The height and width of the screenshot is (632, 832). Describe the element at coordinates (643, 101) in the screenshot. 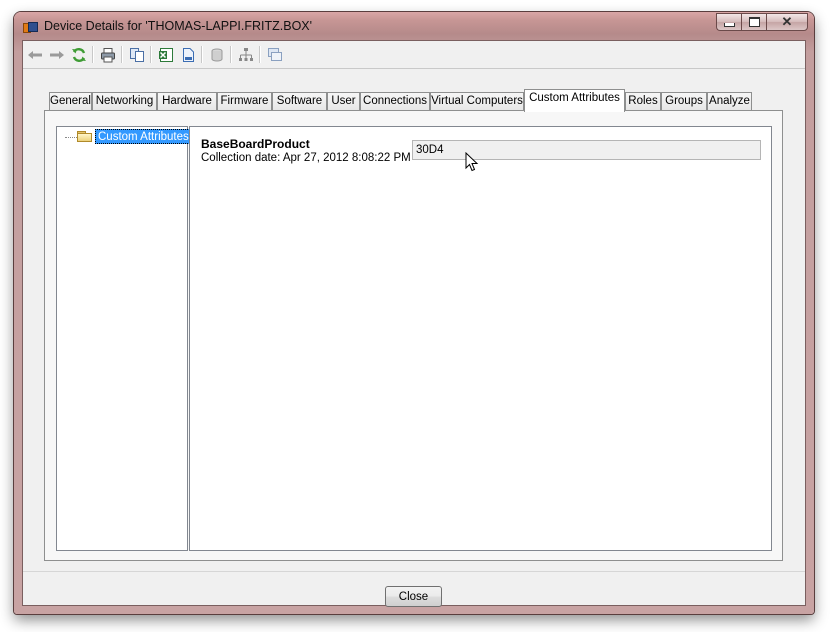

I see `tab-roles: Roles` at that location.